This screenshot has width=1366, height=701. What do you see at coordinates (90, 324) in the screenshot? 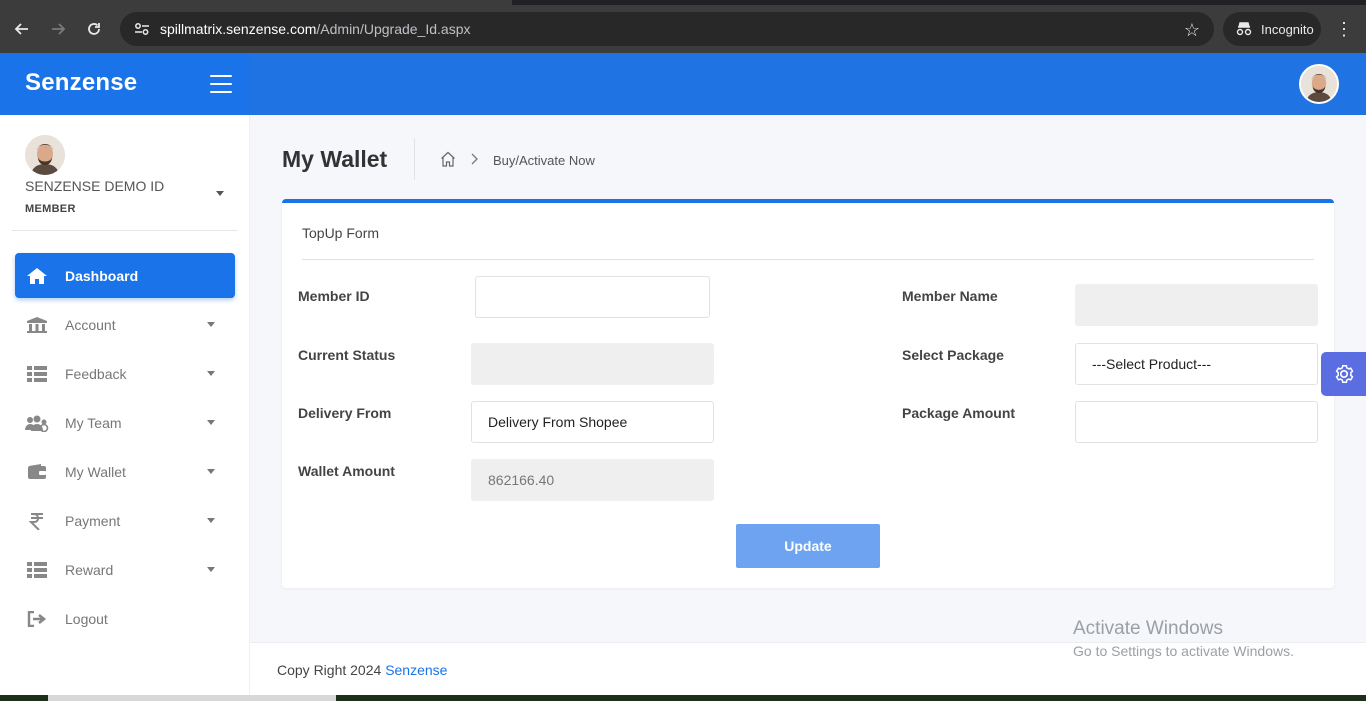
I see `sidebar-item-label: Account` at bounding box center [90, 324].